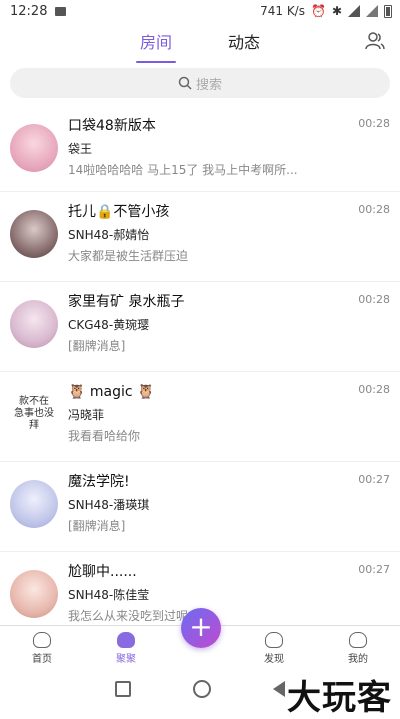 The height and width of the screenshot is (719, 400). Describe the element at coordinates (109, 235) in the screenshot. I see `sender-name: SNH48-郝婧怡` at that location.